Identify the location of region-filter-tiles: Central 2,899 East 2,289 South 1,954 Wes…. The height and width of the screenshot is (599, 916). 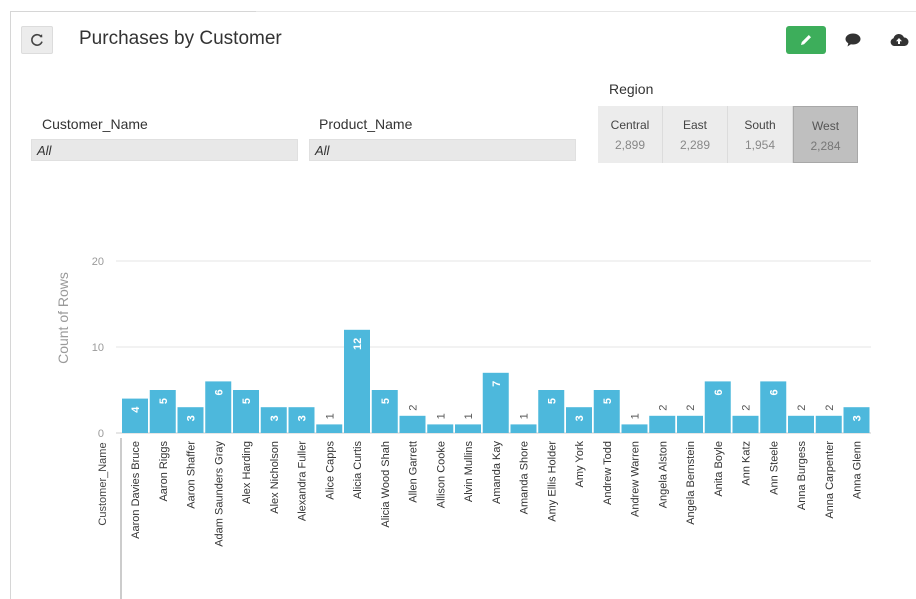
(728, 134).